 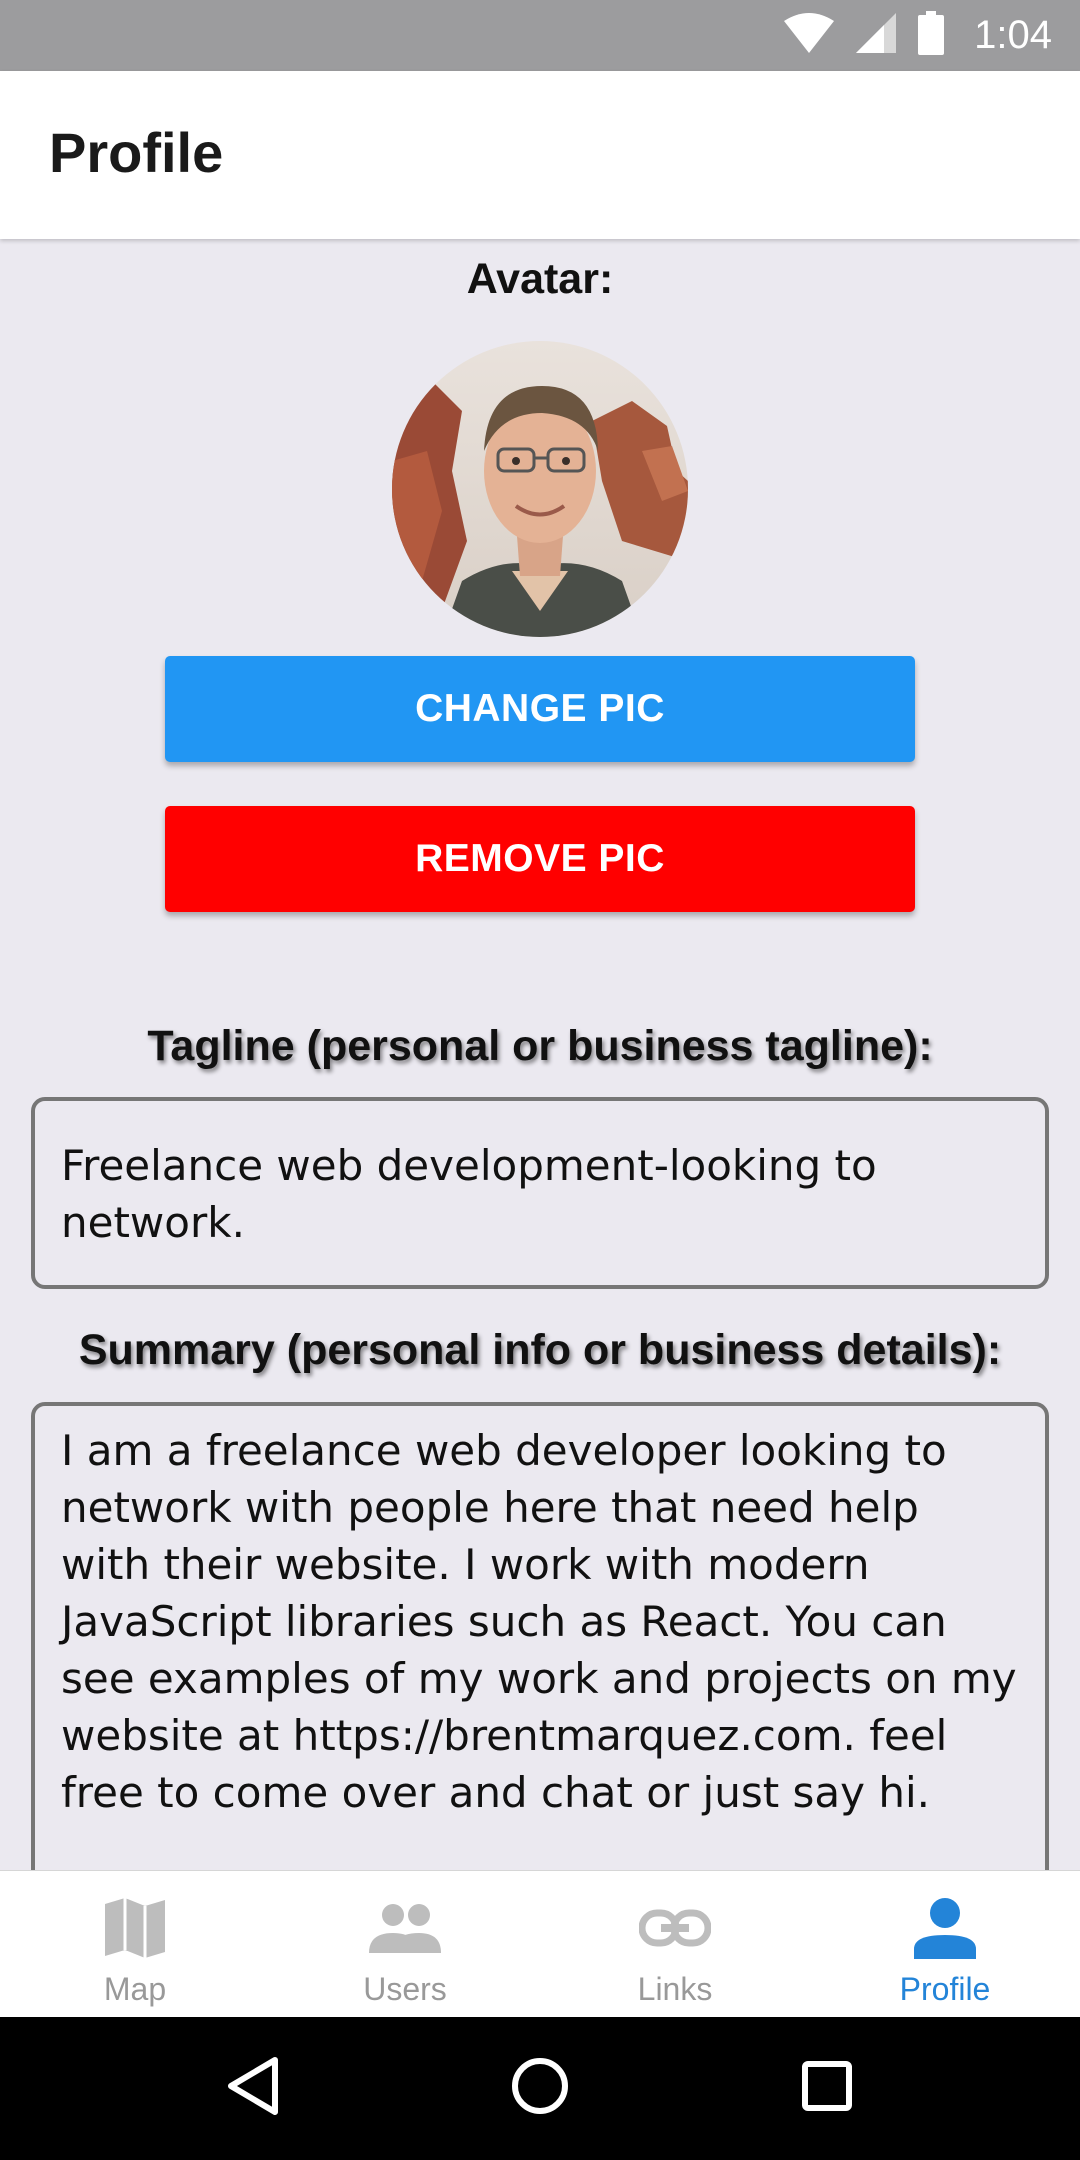 I want to click on status-icons: 1:04, so click(x=918, y=35).